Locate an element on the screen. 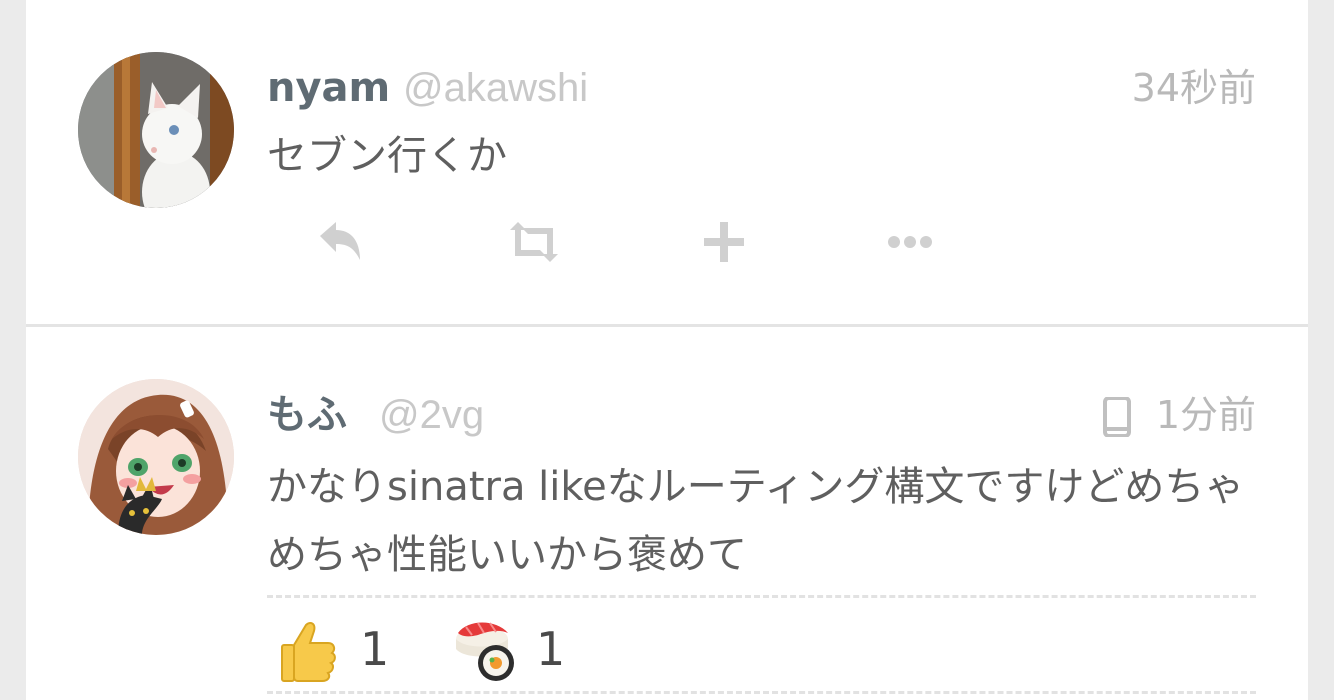  reactions-viewer: 1 1 is located at coordinates (476, 650).